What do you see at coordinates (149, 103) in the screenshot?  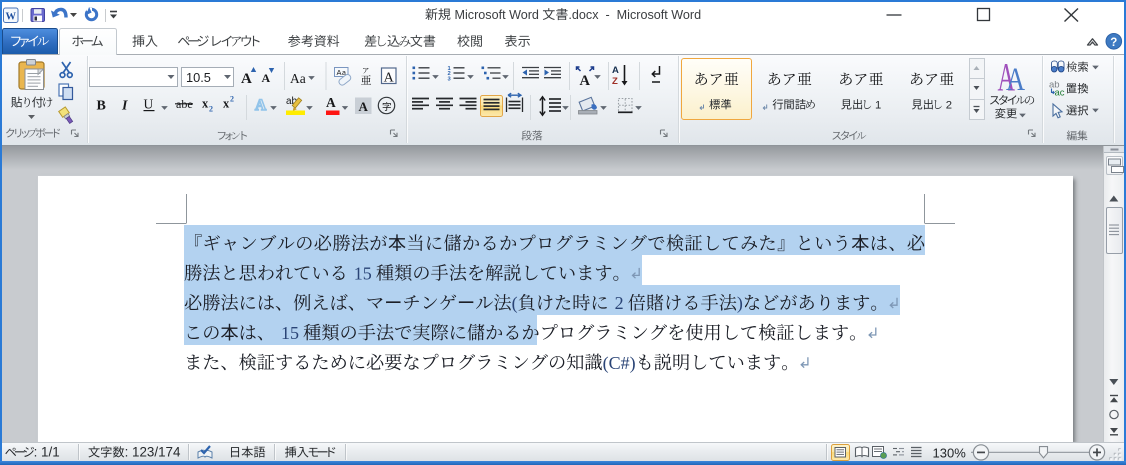 I see `svg-text: U` at bounding box center [149, 103].